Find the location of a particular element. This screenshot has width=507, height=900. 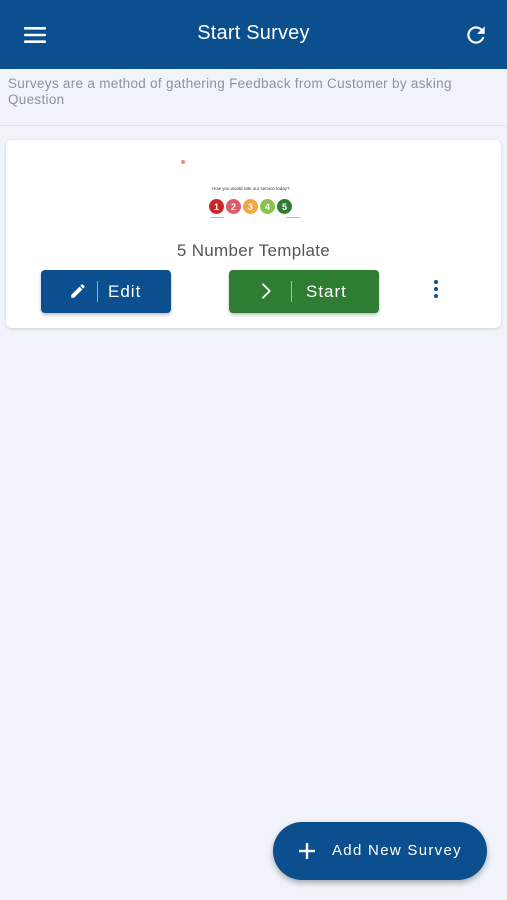

survey-name: 5 Number Template is located at coordinates (253, 250).